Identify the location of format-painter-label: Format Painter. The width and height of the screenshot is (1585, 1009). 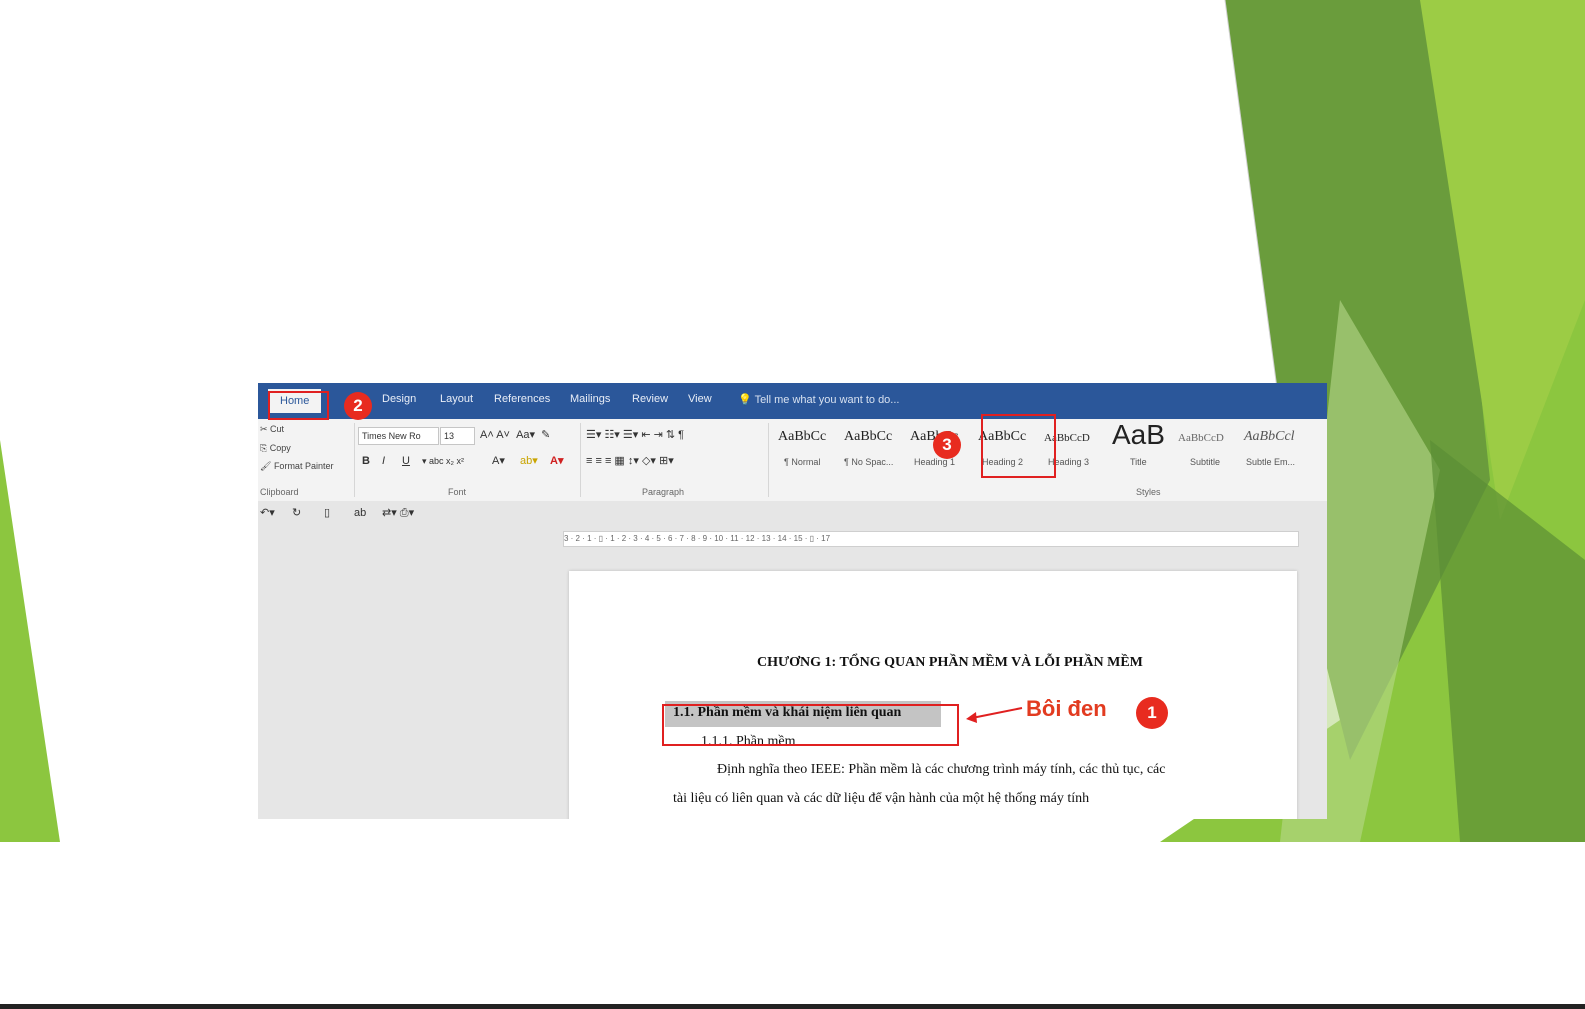
(303, 466).